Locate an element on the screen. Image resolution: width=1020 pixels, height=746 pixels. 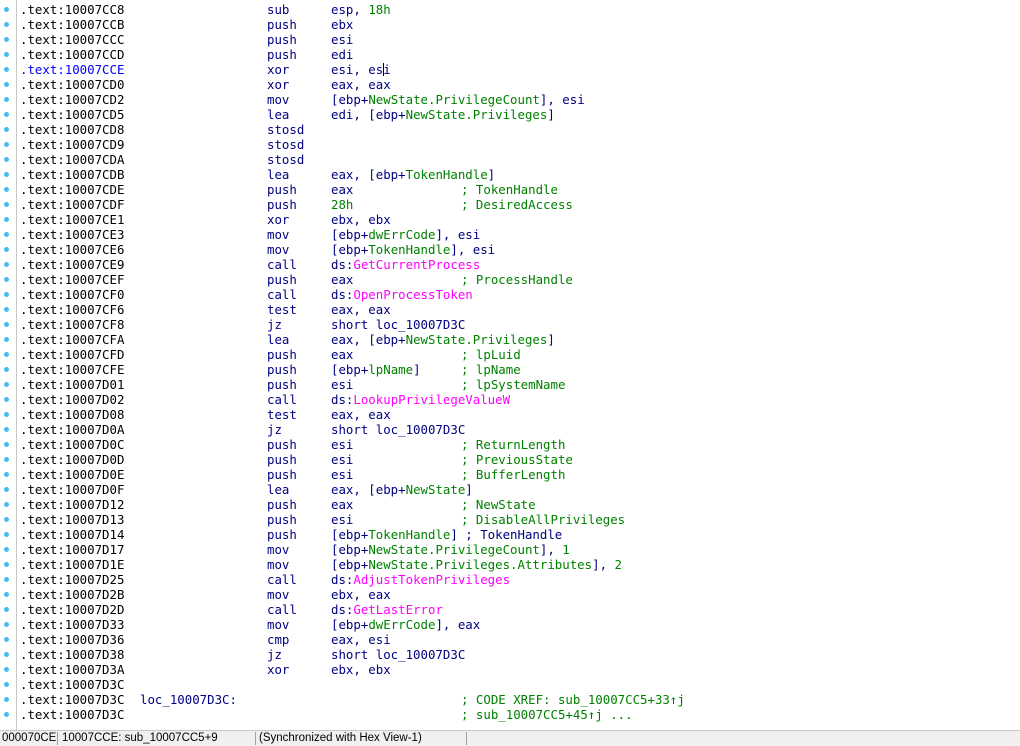
listing-row: .text:10007CD9 stosd is located at coordinates (520, 144).